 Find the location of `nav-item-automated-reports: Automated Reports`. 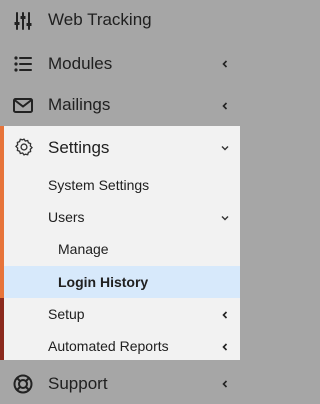

nav-item-automated-reports: Automated Reports is located at coordinates (120, 345).